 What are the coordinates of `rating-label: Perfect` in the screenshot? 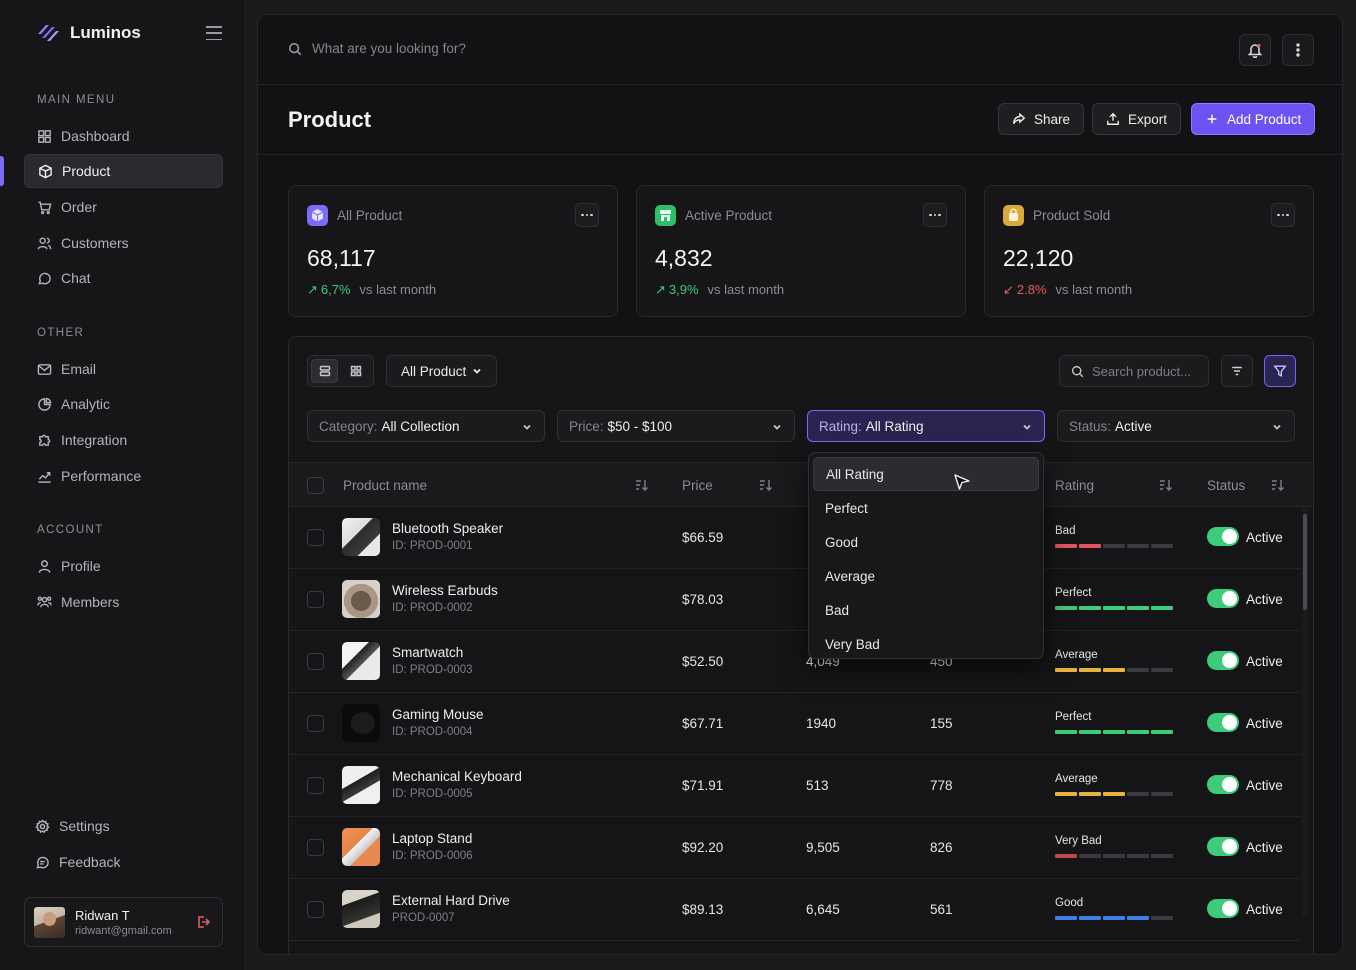 It's located at (1073, 593).